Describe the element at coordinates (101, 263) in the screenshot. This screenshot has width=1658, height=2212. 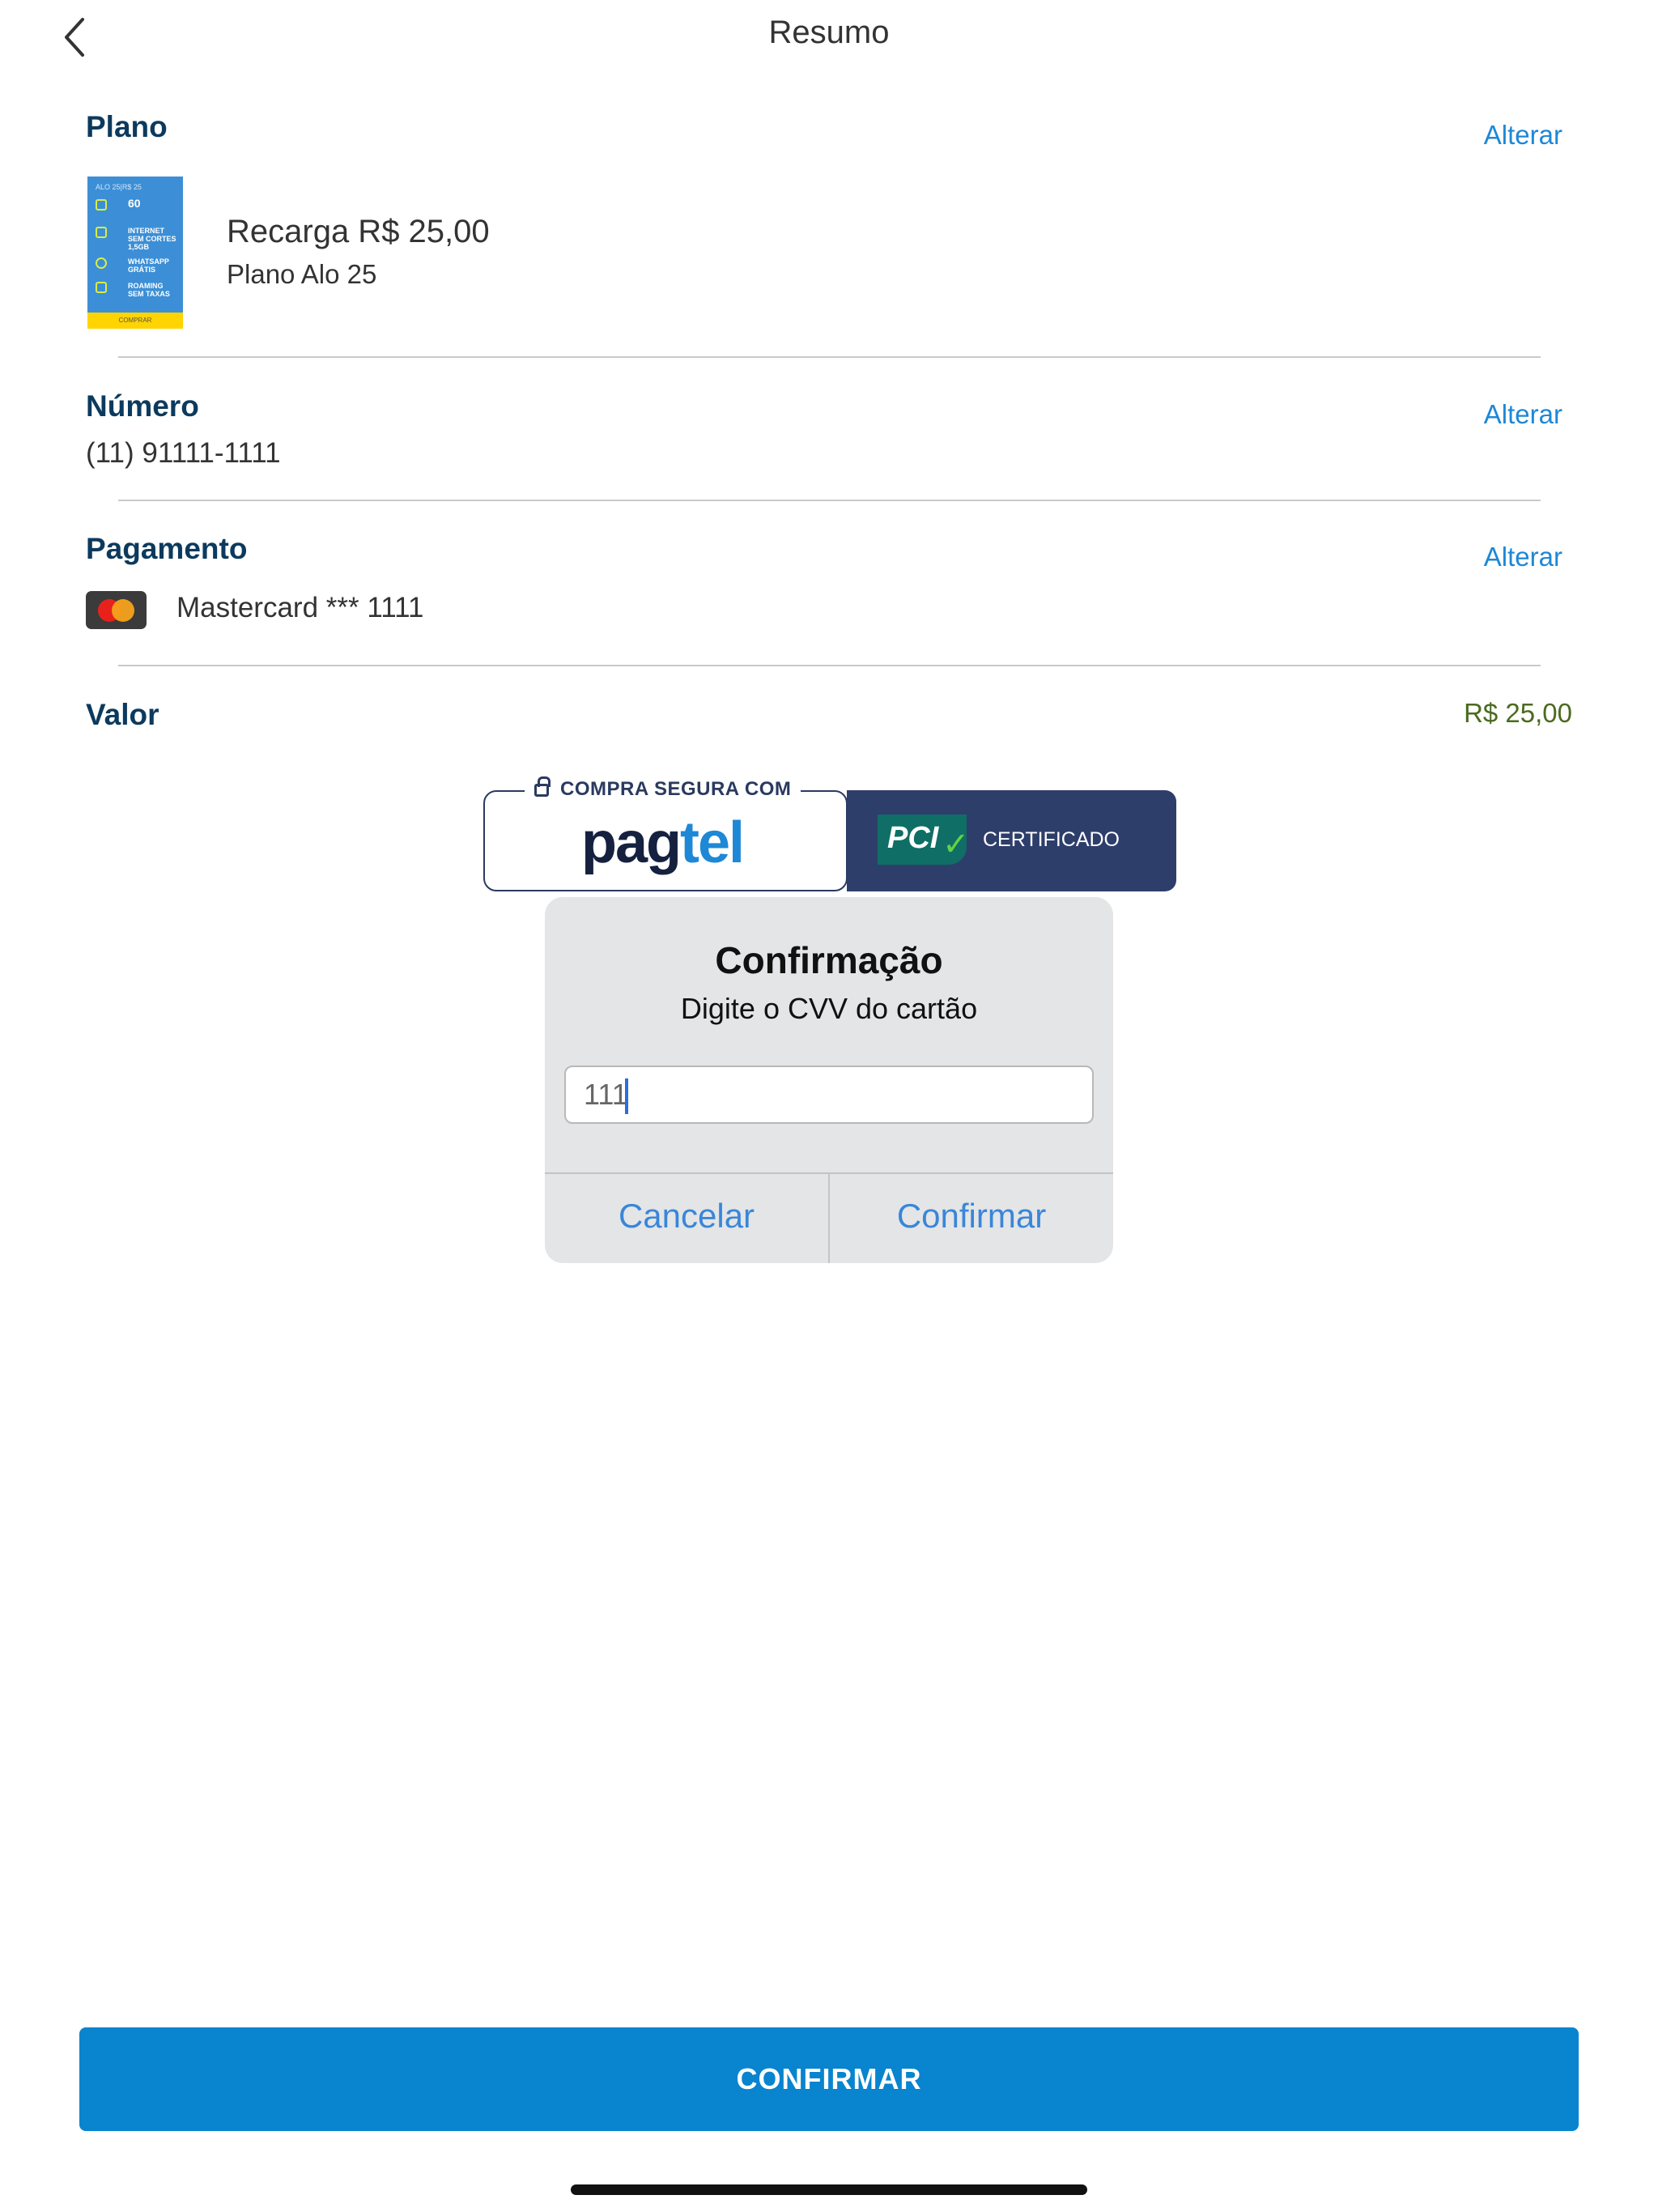
I see `whatsapp-icon` at that location.